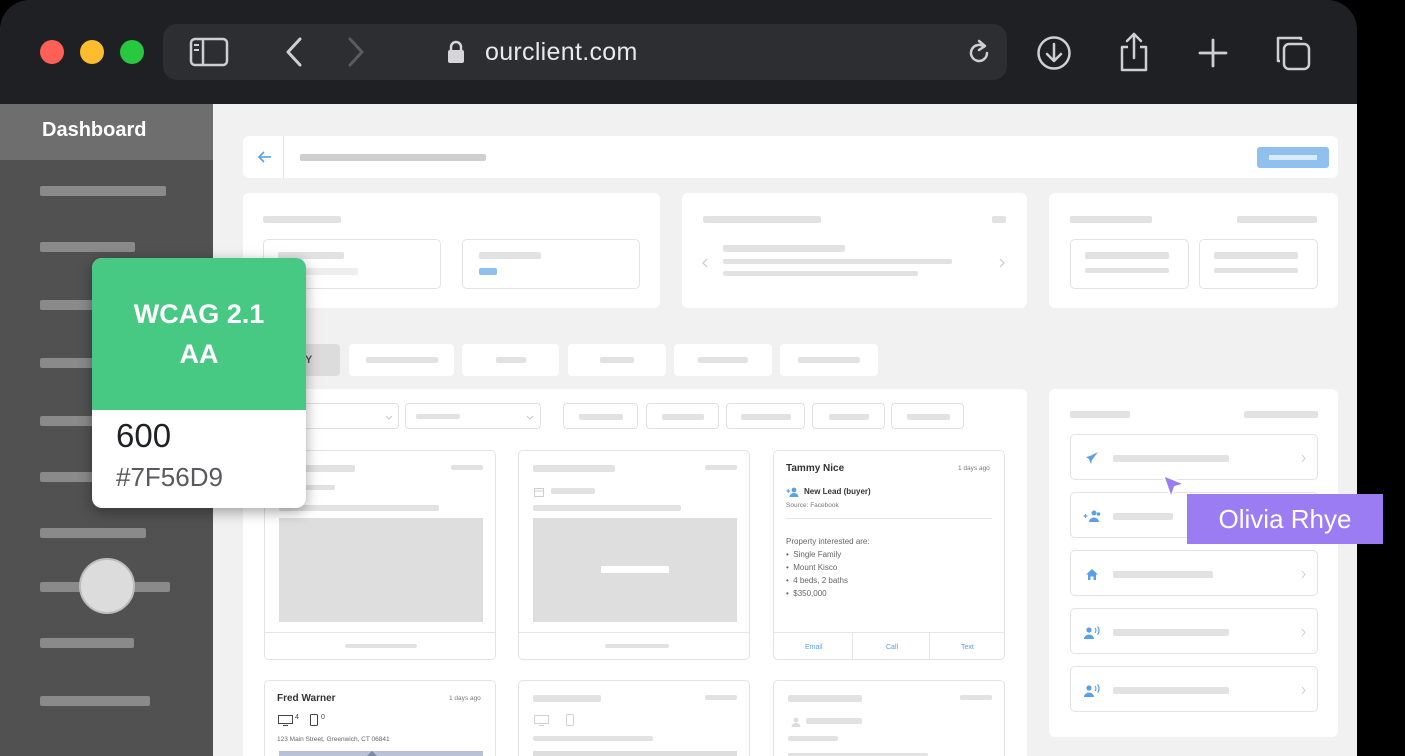  What do you see at coordinates (815, 468) in the screenshot?
I see `lead-name: Tammy Nice` at bounding box center [815, 468].